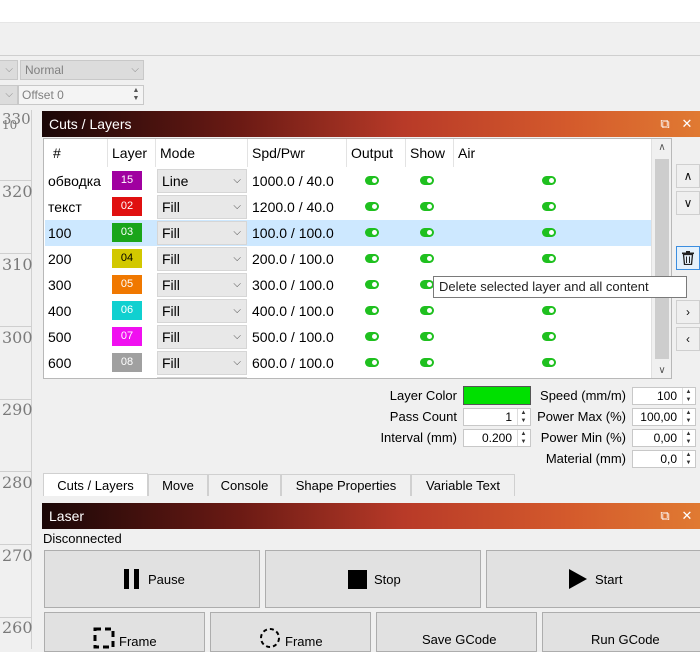 The image size is (700, 652). What do you see at coordinates (9, 95) in the screenshot?
I see `left-combo-2: ⌵` at bounding box center [9, 95].